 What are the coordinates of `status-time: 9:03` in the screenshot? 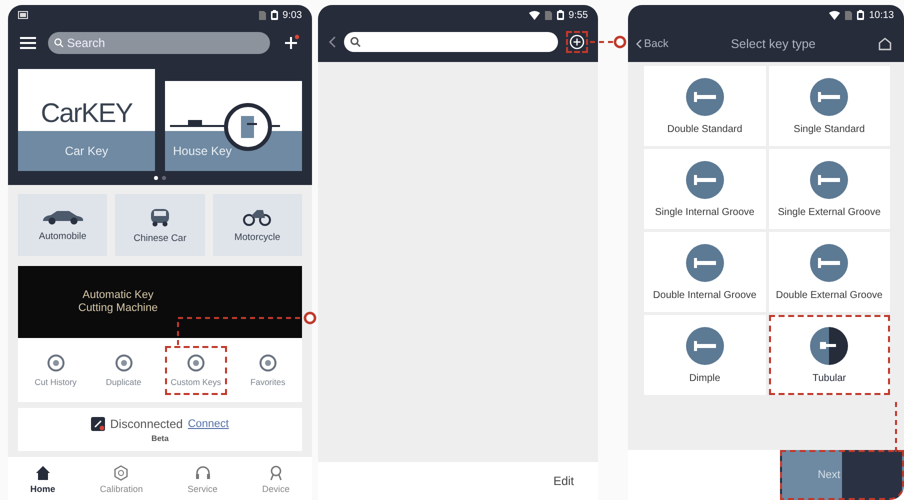 It's located at (292, 15).